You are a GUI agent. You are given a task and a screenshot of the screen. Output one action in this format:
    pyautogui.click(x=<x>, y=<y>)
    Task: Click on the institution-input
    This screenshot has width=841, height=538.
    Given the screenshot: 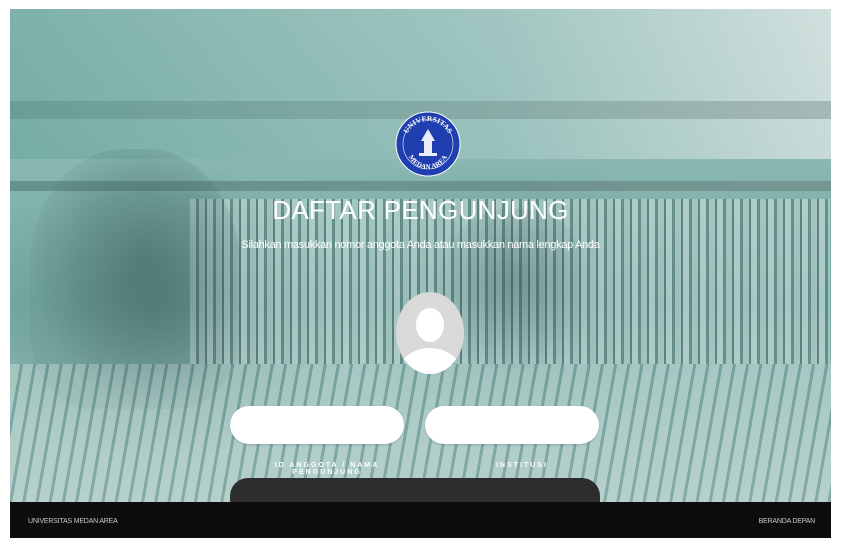 What is the action you would take?
    pyautogui.click(x=512, y=425)
    